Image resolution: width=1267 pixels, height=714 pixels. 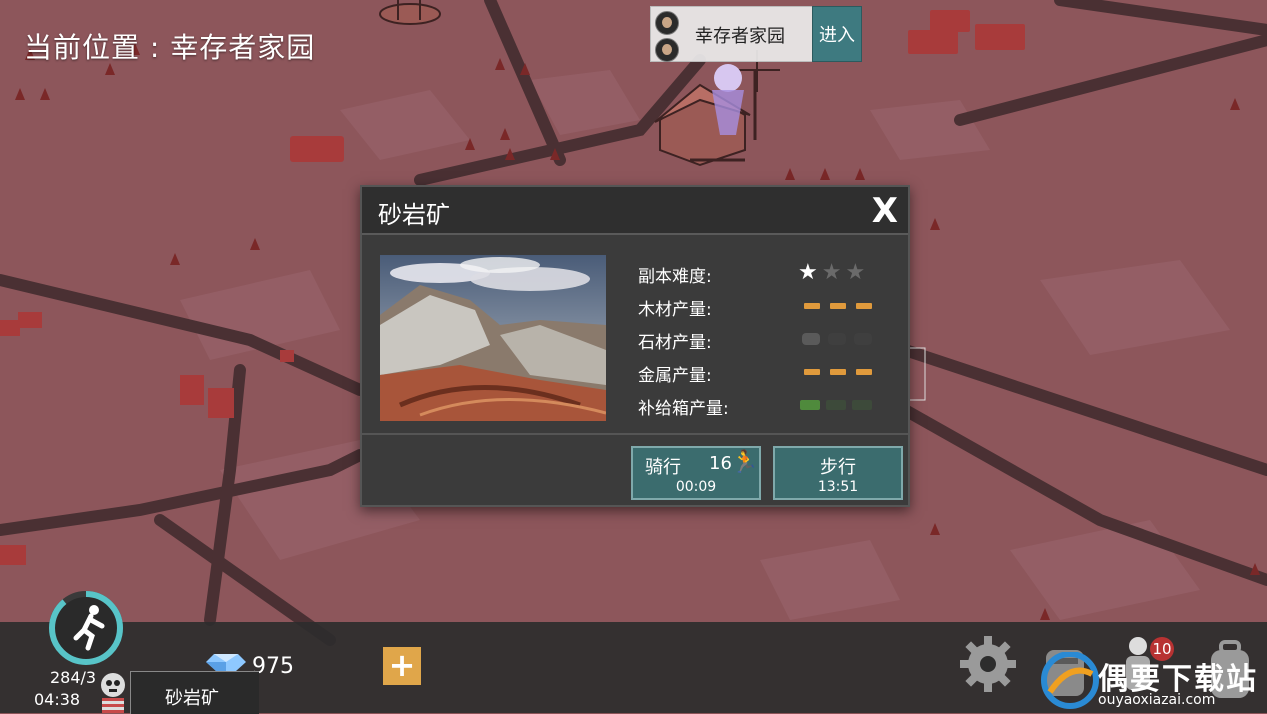 What do you see at coordinates (758, 374) in the screenshot?
I see `stat-row-metal: 金属产量:` at bounding box center [758, 374].